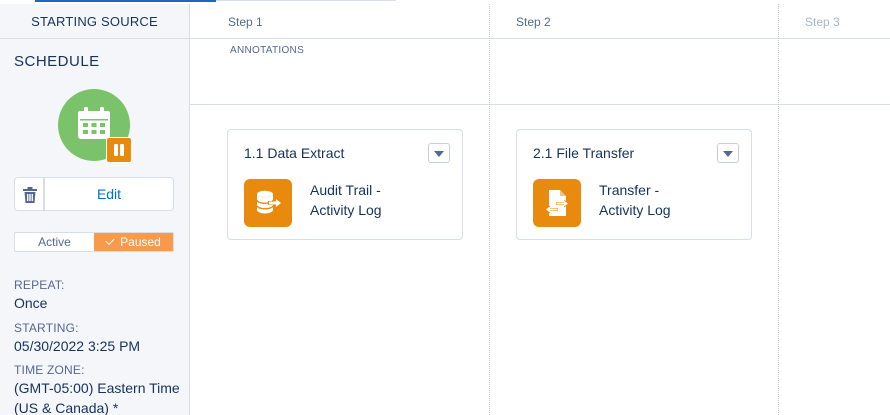 The height and width of the screenshot is (415, 890). What do you see at coordinates (822, 21) in the screenshot?
I see `step-header-3: Step 3` at bounding box center [822, 21].